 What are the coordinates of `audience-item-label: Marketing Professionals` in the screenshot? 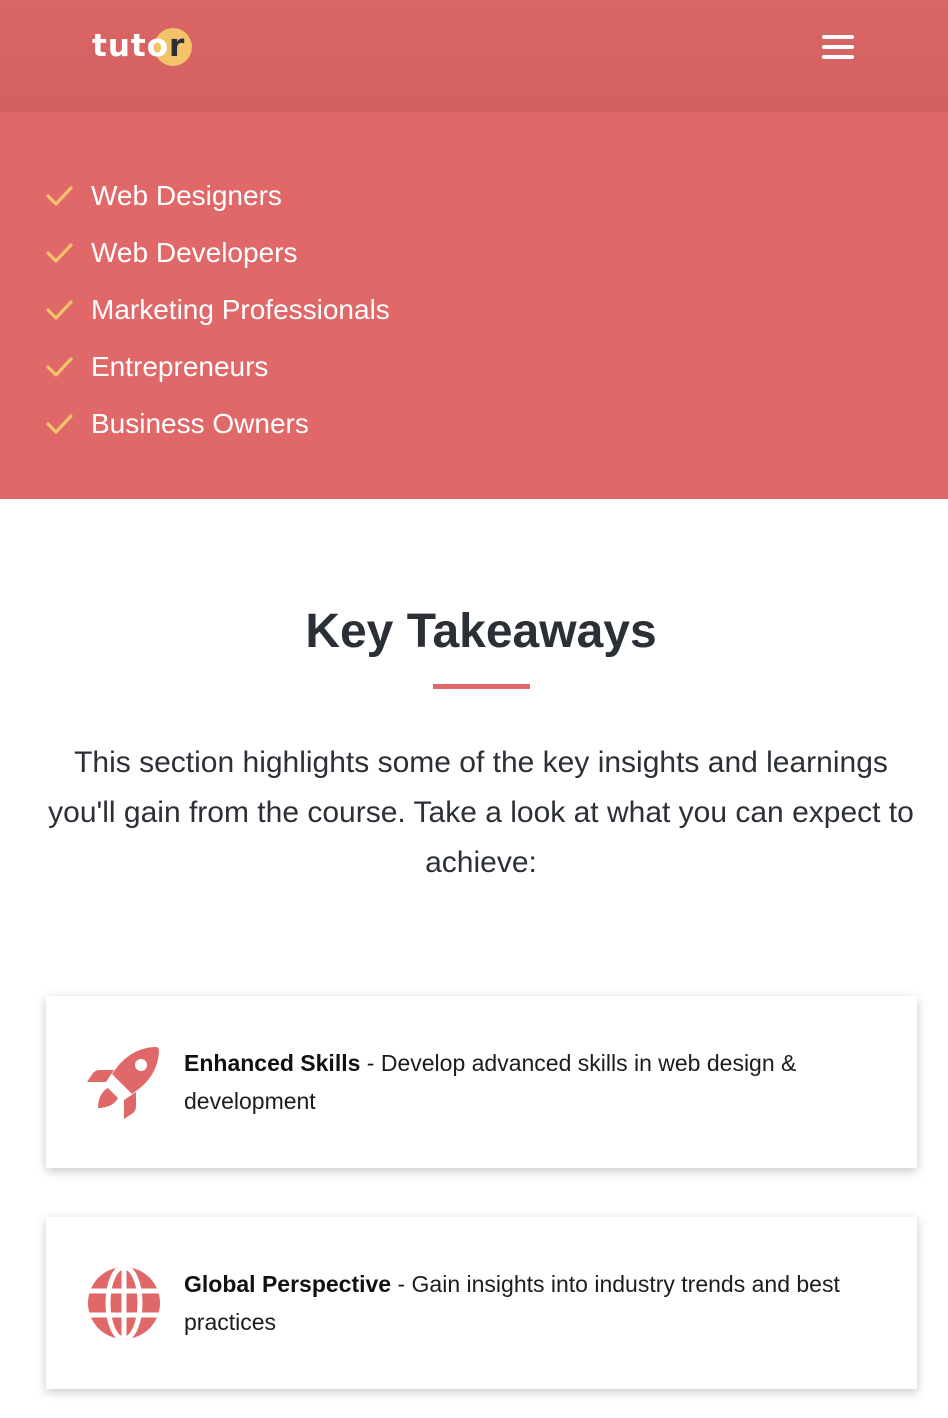 It's located at (240, 309).